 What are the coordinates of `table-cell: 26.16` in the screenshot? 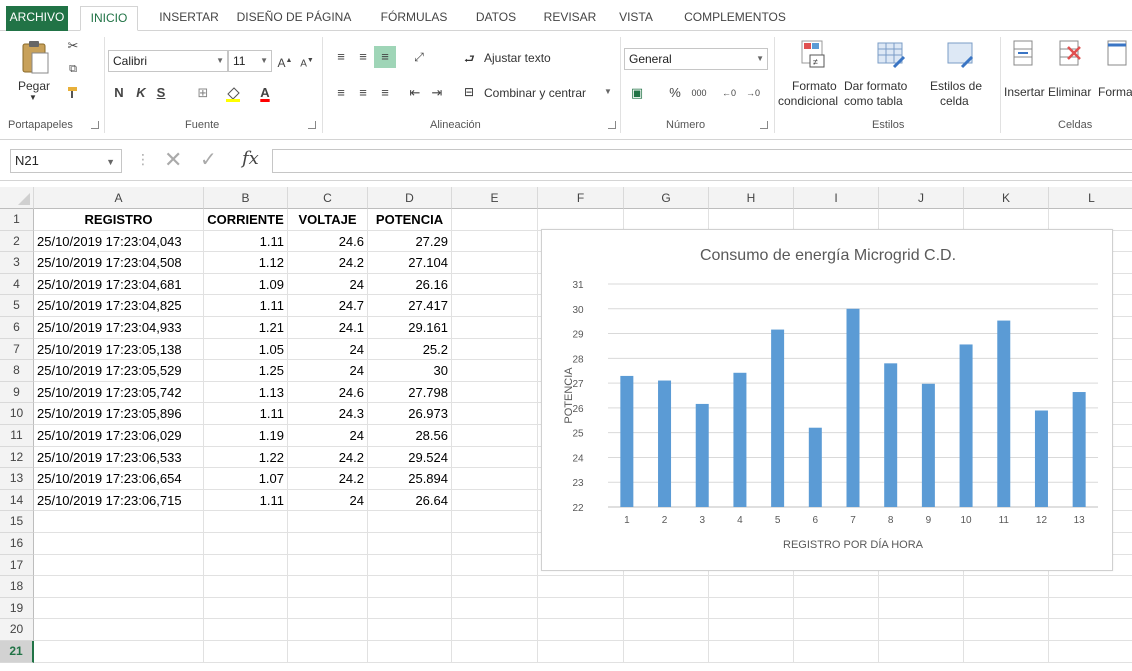 It's located at (410, 284).